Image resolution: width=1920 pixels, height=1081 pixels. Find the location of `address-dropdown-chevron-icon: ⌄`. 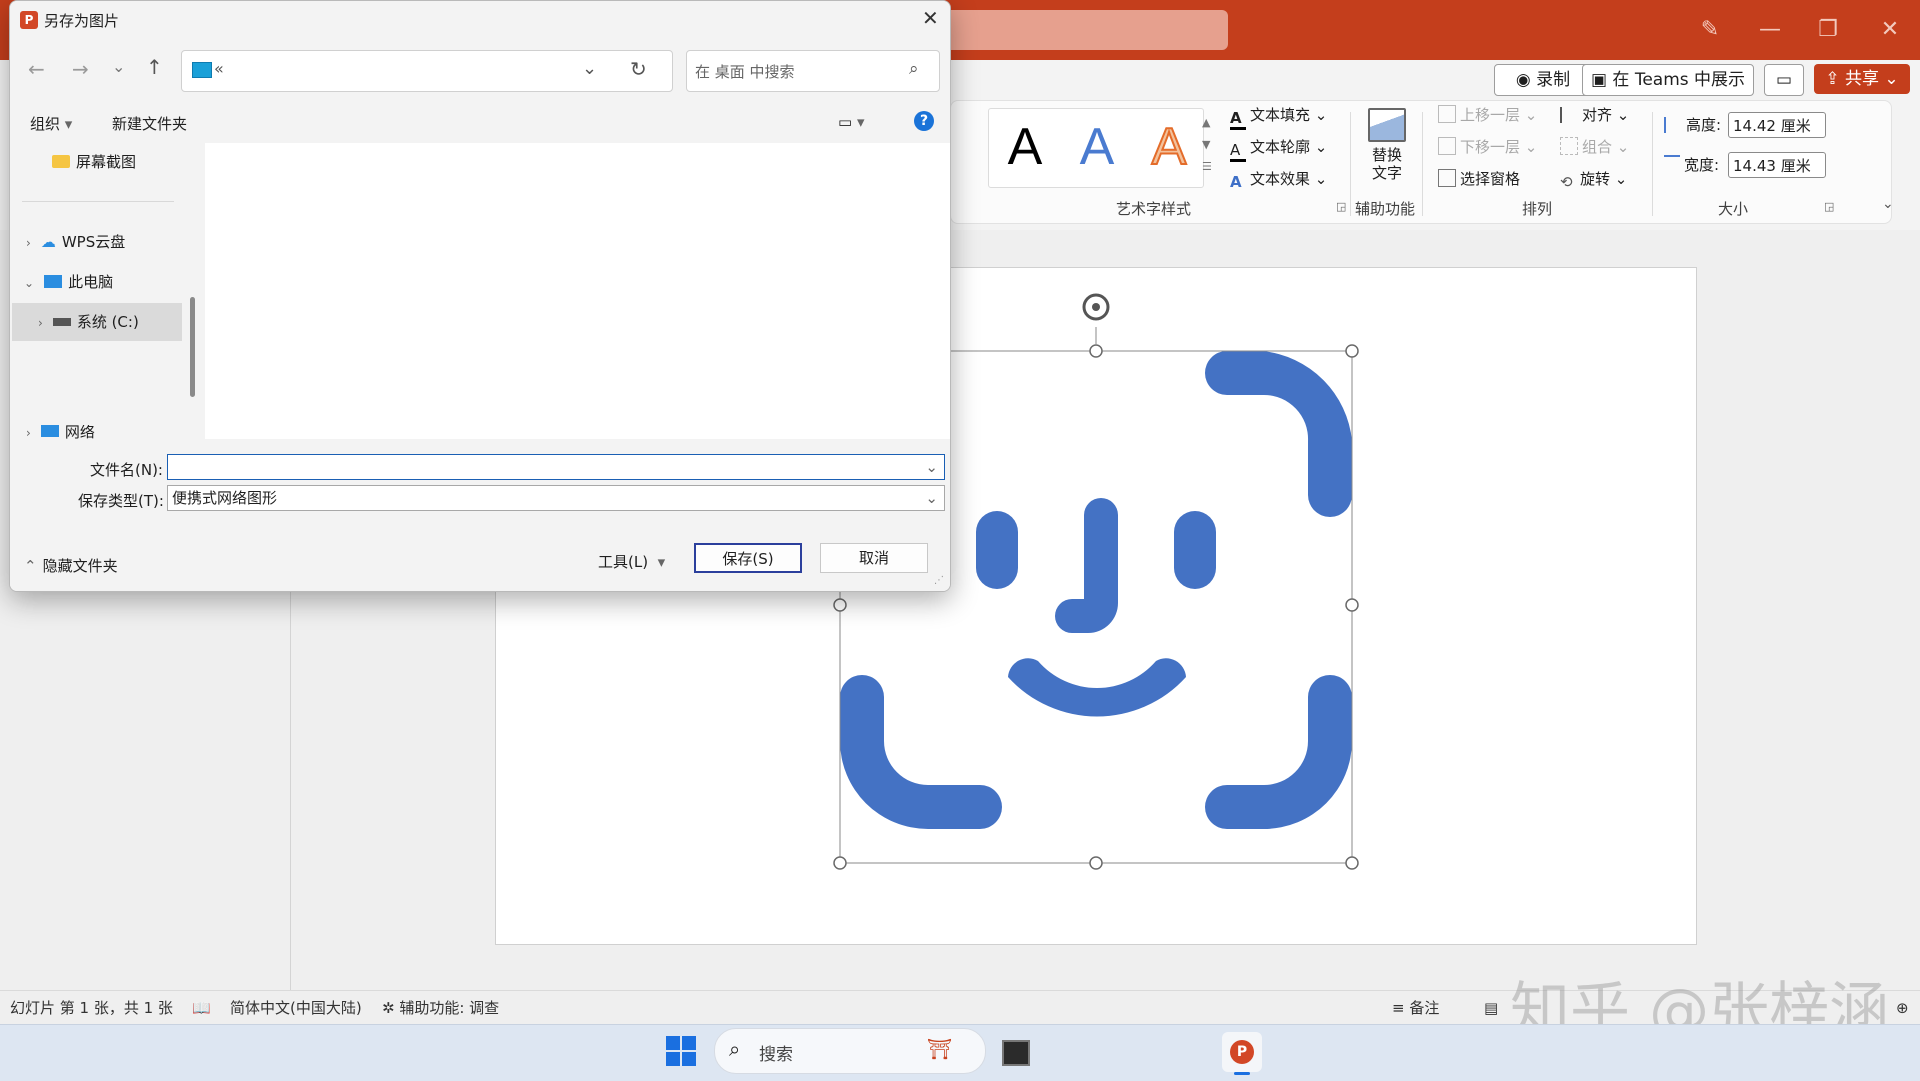

address-dropdown-chevron-icon: ⌄ is located at coordinates (589, 68).